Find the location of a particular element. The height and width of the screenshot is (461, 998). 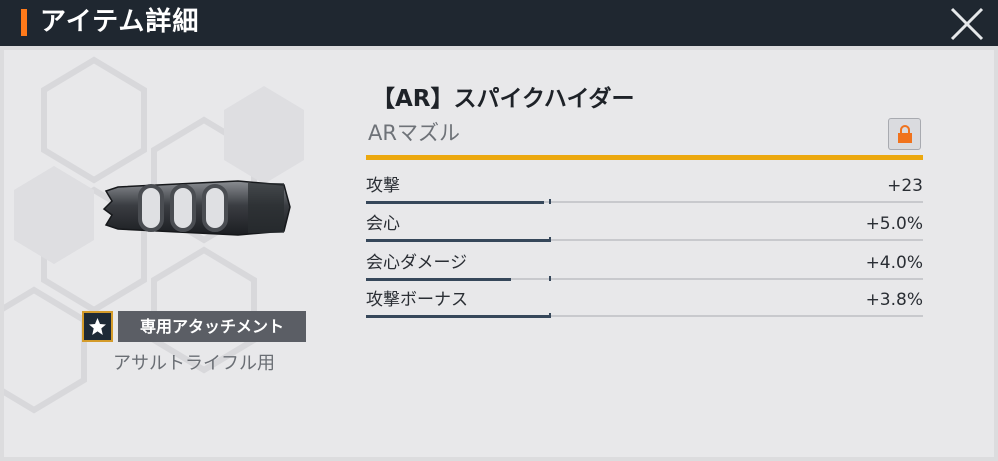

stat-value: +23 is located at coordinates (905, 186).